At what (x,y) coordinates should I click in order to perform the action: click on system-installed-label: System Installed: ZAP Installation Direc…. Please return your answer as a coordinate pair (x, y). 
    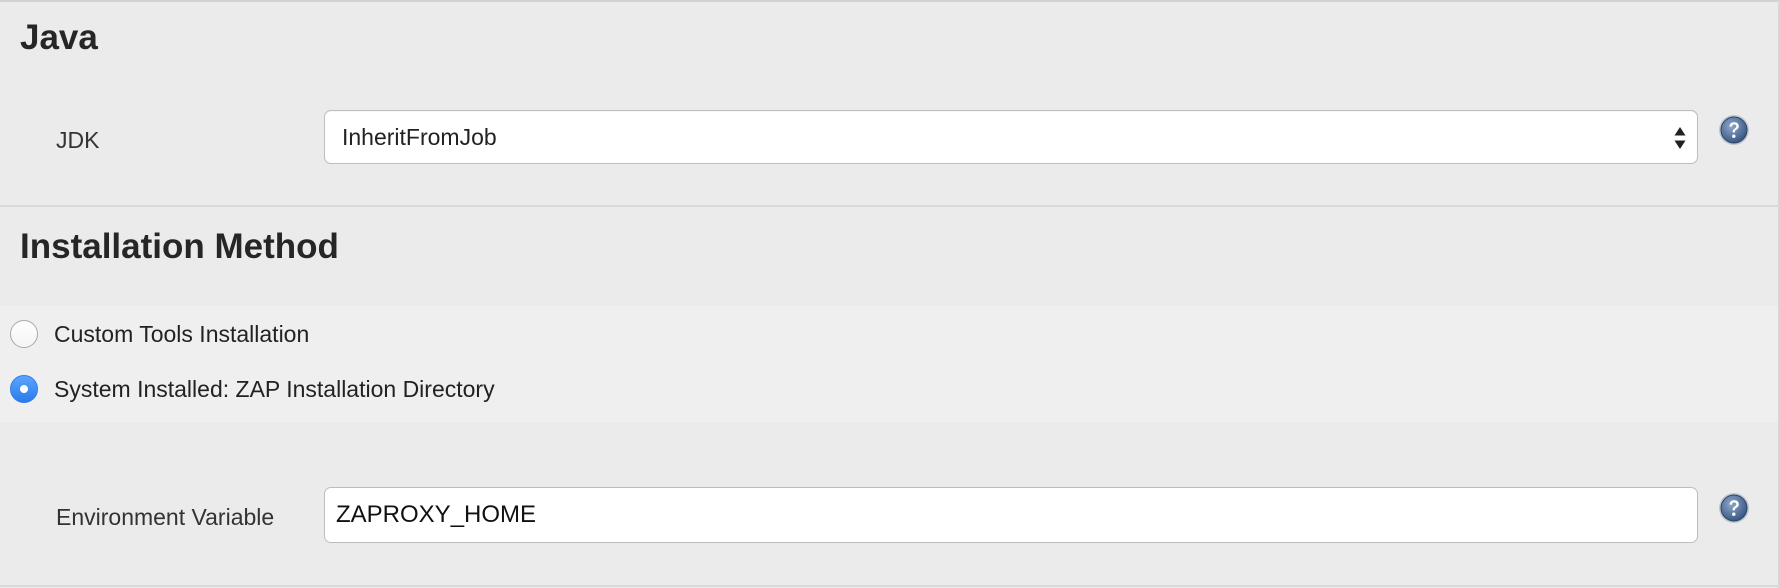
    Looking at the image, I should click on (274, 388).